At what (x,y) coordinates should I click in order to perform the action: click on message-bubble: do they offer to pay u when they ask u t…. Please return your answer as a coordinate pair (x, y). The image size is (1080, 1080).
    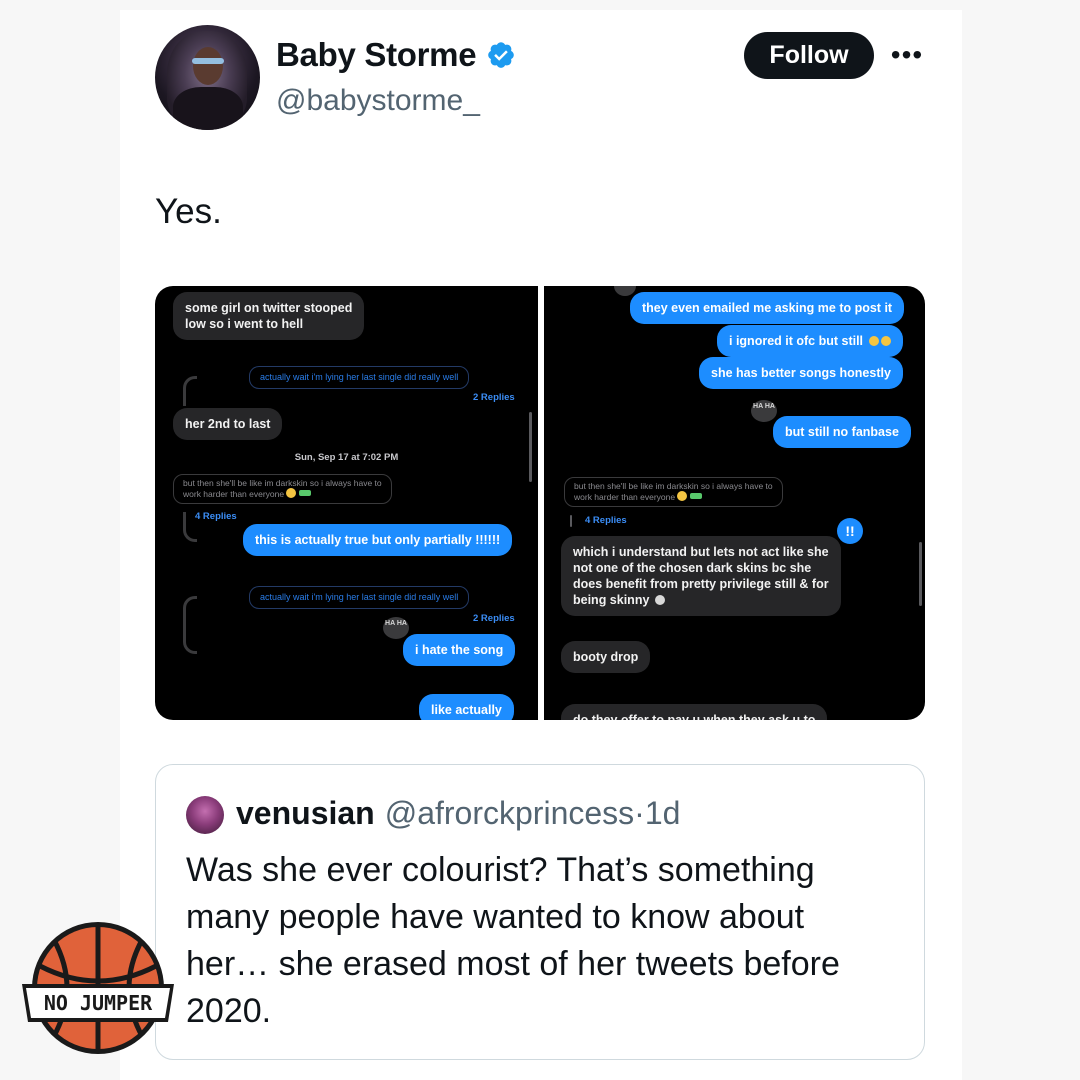
    Looking at the image, I should click on (694, 712).